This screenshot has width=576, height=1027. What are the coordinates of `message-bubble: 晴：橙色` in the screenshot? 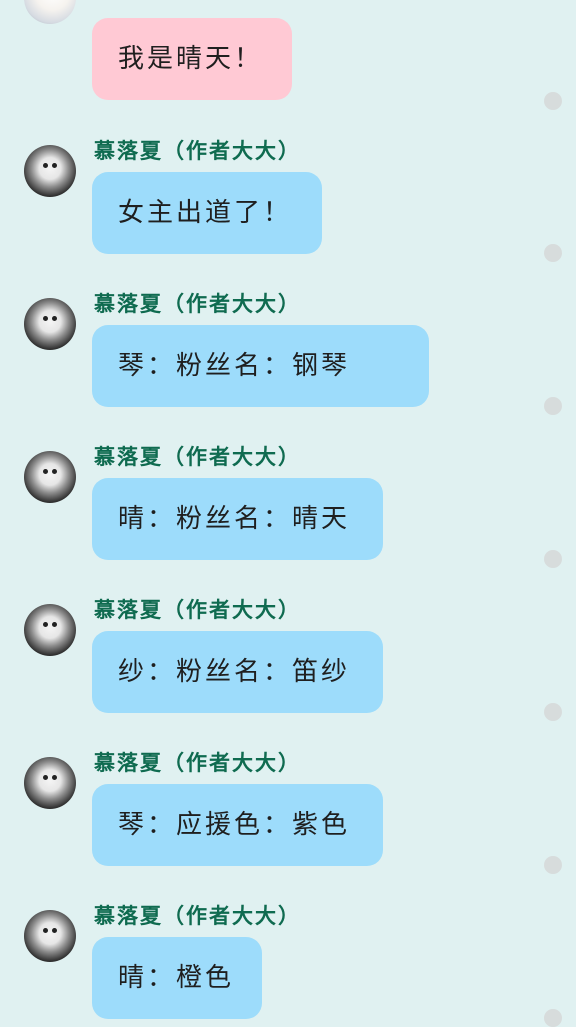 It's located at (177, 978).